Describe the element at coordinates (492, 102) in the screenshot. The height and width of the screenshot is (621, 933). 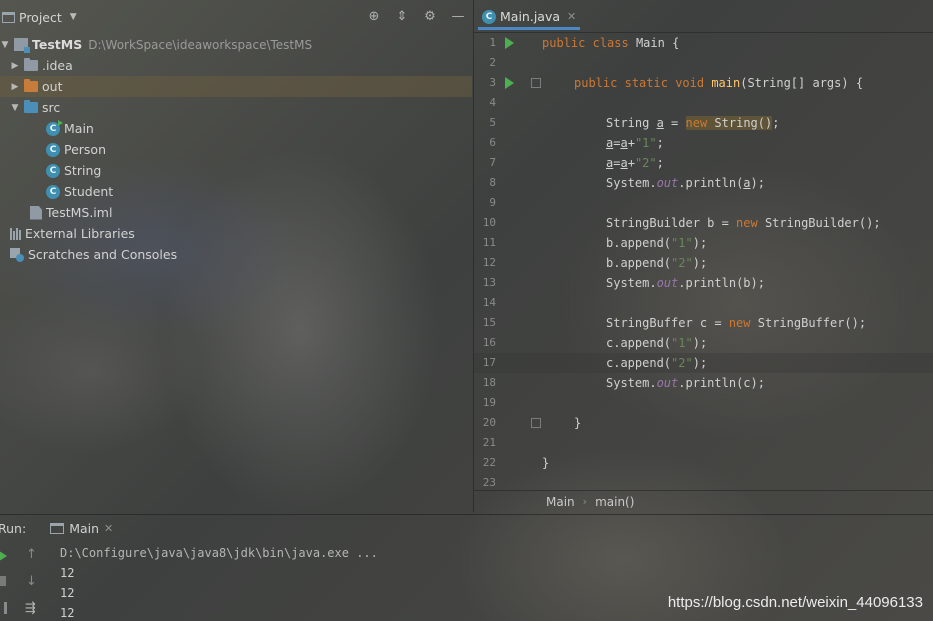
I see `line-number: 4` at that location.